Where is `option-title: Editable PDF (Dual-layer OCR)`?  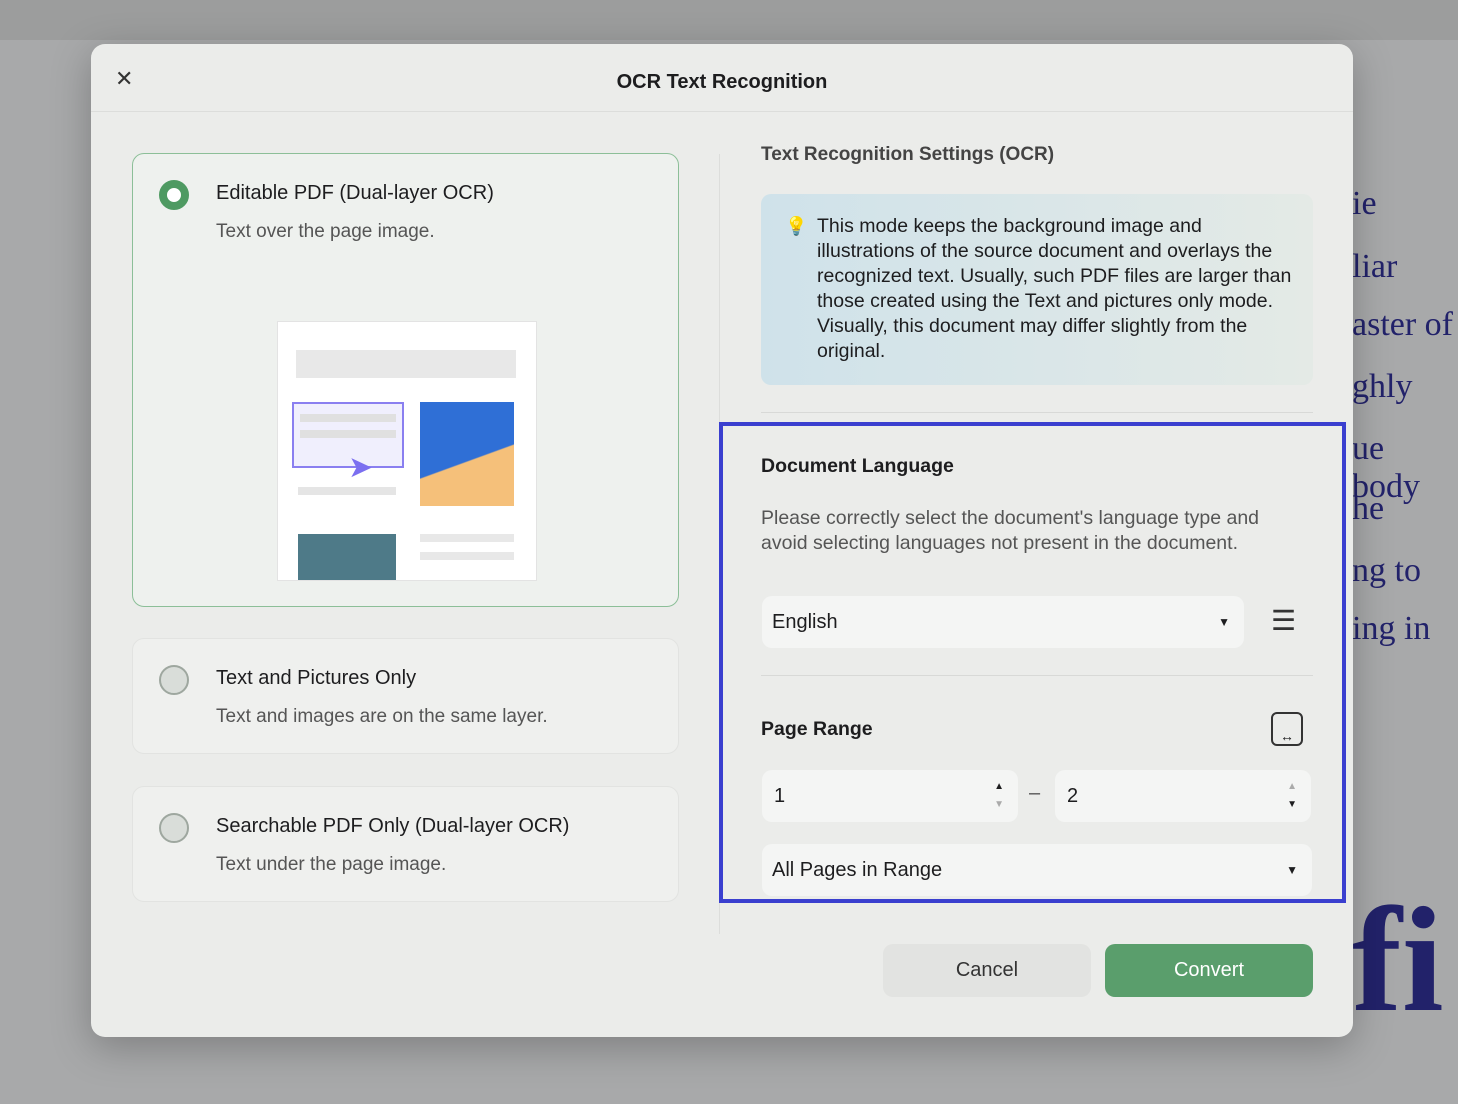 option-title: Editable PDF (Dual-layer OCR) is located at coordinates (355, 193).